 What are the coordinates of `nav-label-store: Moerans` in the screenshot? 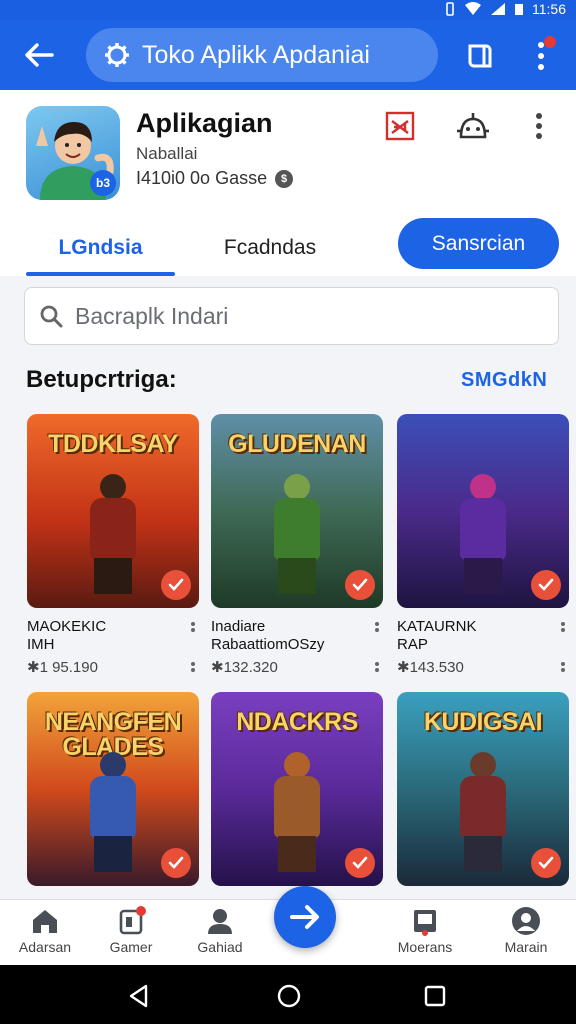 It's located at (425, 947).